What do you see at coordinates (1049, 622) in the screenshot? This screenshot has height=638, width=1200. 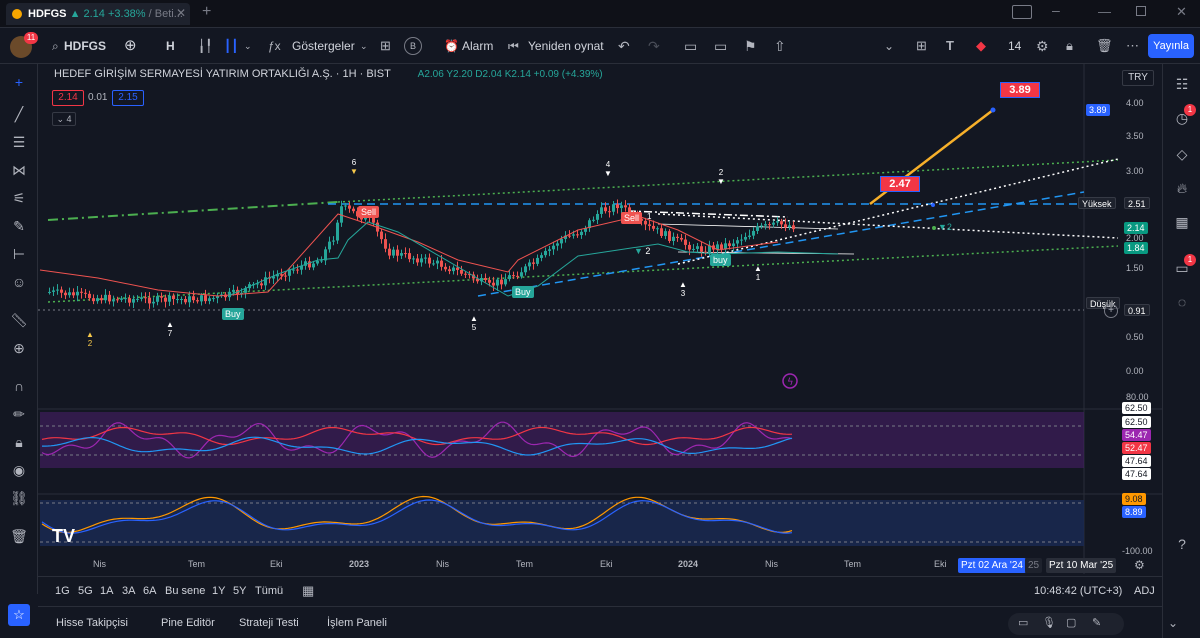 I see `microphone-icon: 🎙︎` at bounding box center [1049, 622].